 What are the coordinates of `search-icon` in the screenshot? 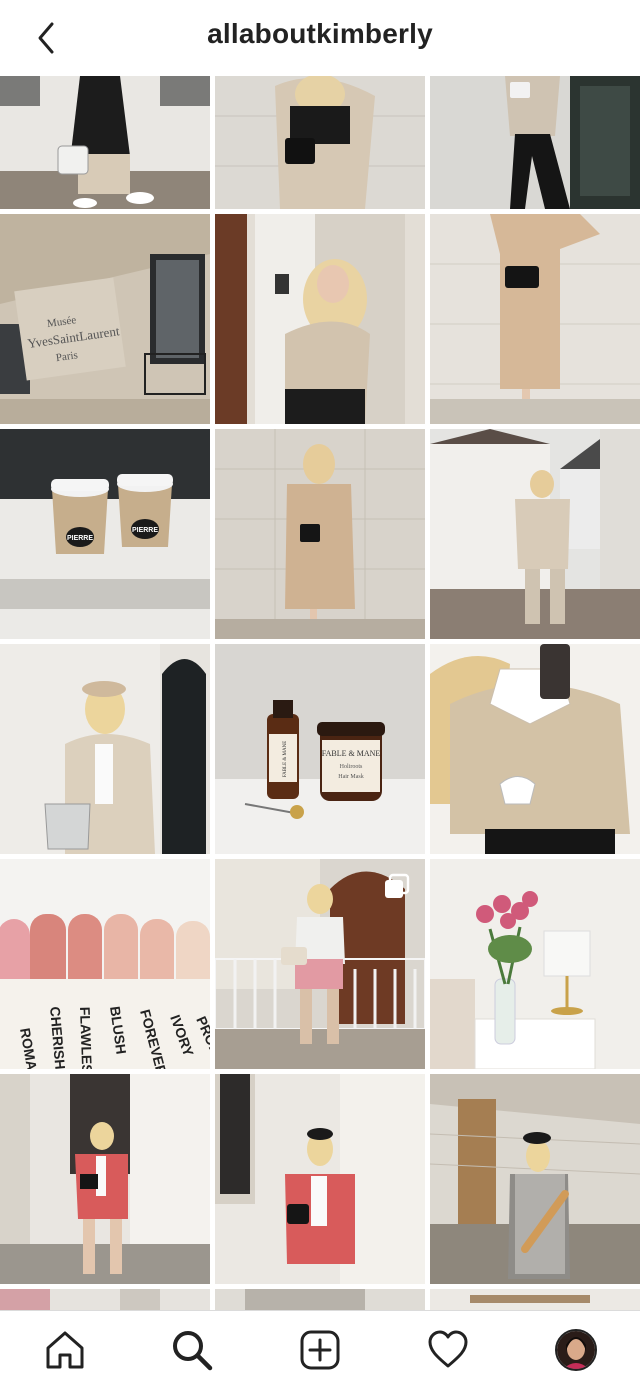 It's located at (193, 1351).